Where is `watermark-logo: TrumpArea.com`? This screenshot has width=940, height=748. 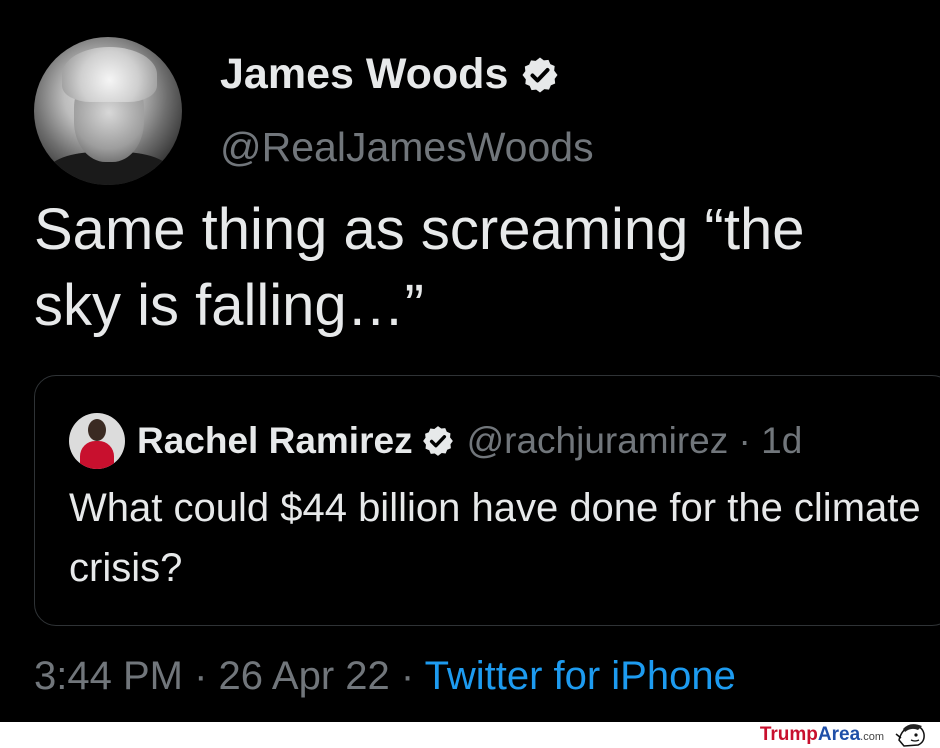
watermark-logo: TrumpArea.com is located at coordinates (822, 736).